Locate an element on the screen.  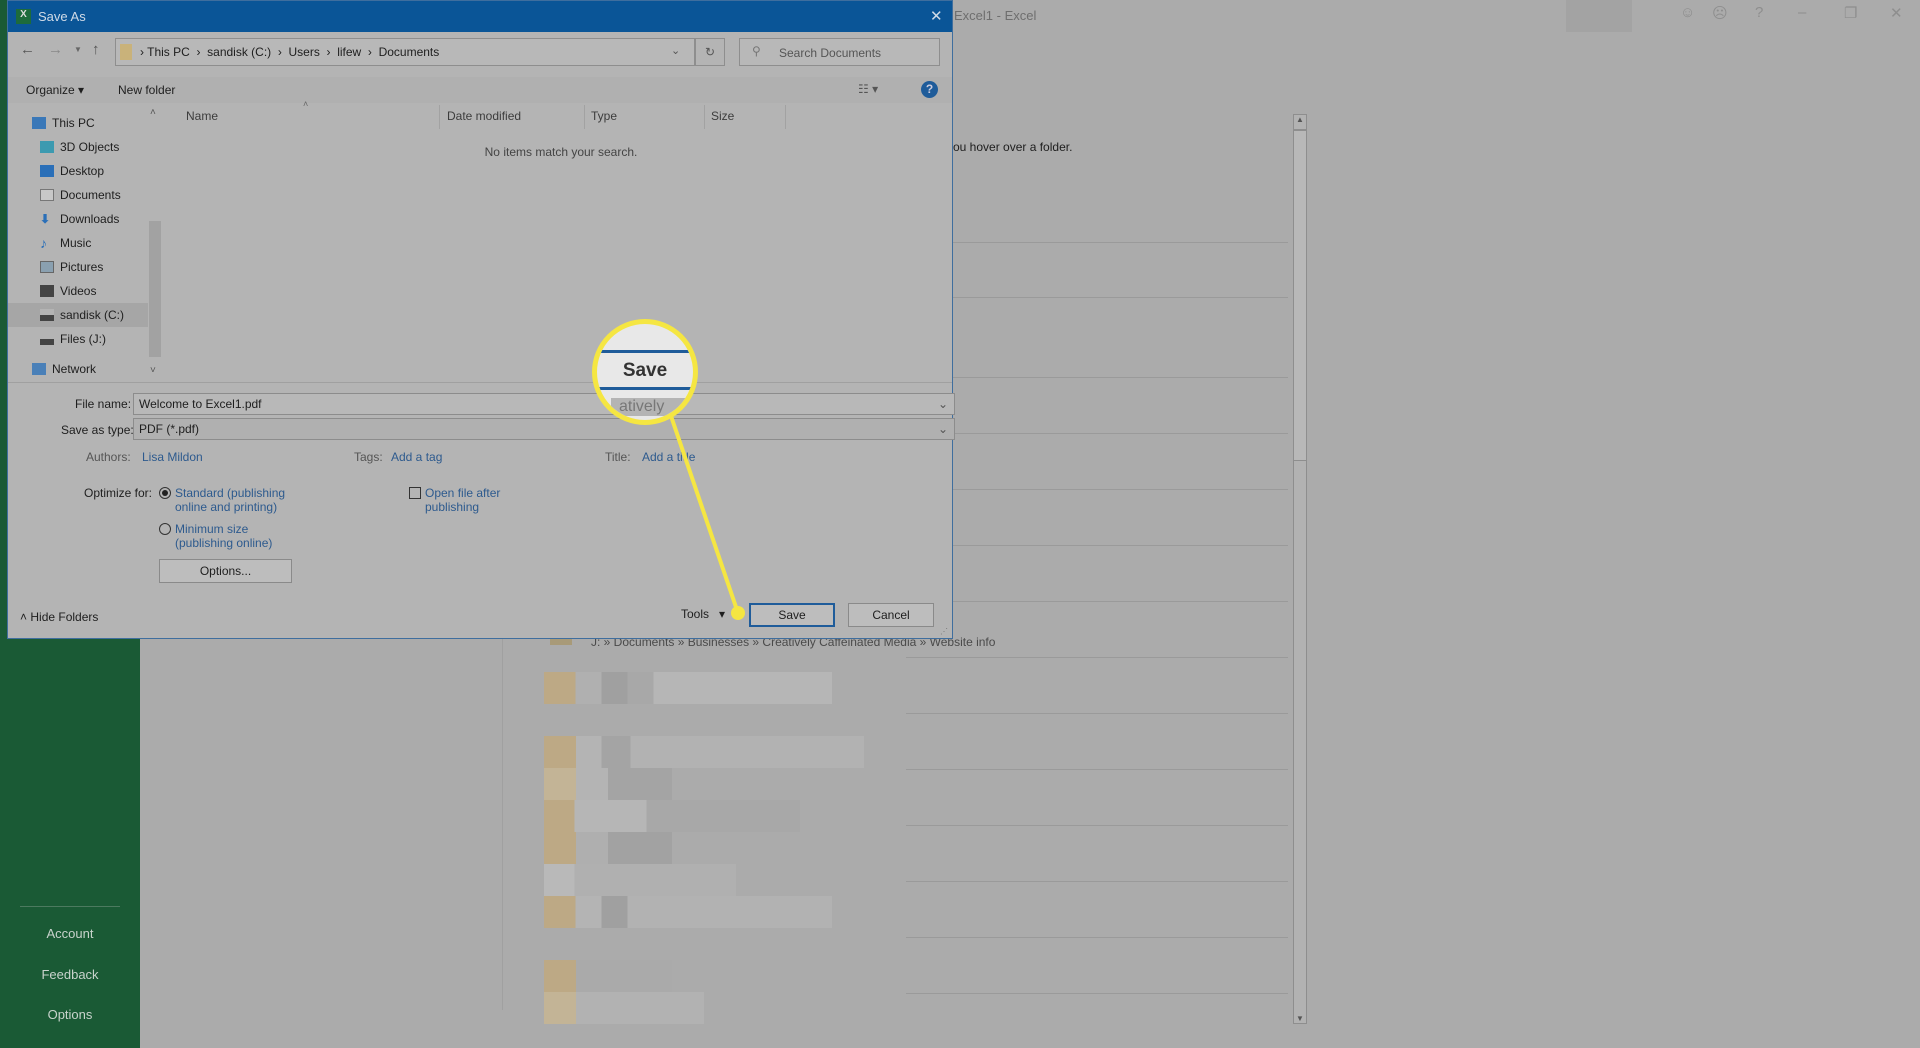
magnified-save-label: Save is located at coordinates (645, 370).